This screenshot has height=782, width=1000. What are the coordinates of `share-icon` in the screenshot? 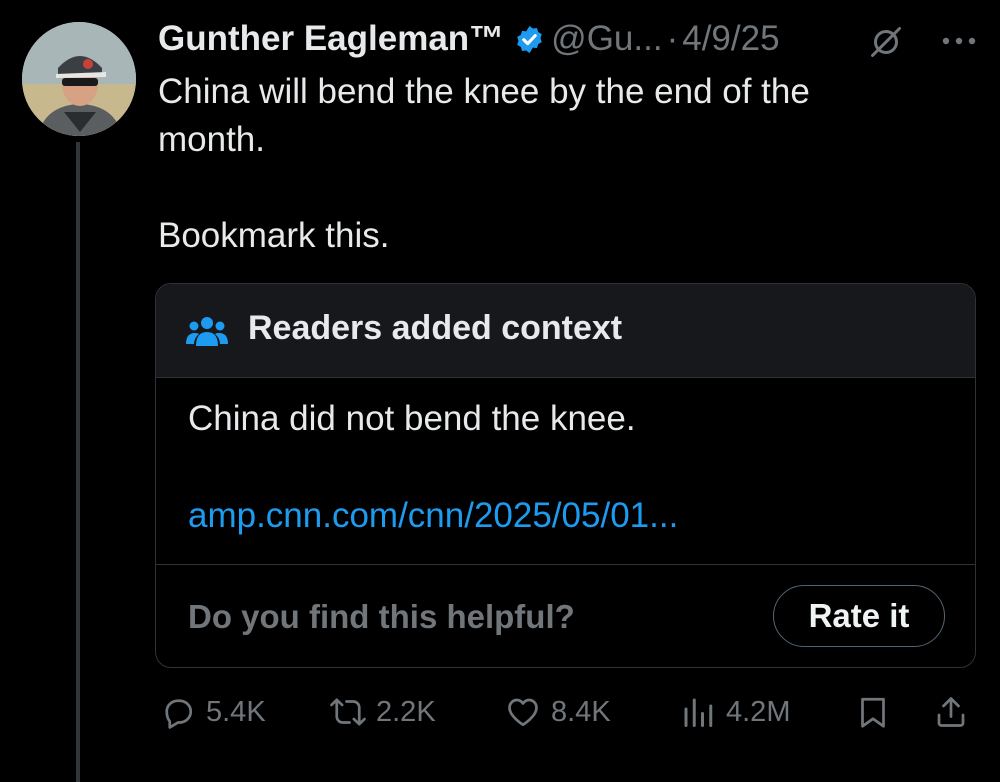 It's located at (951, 712).